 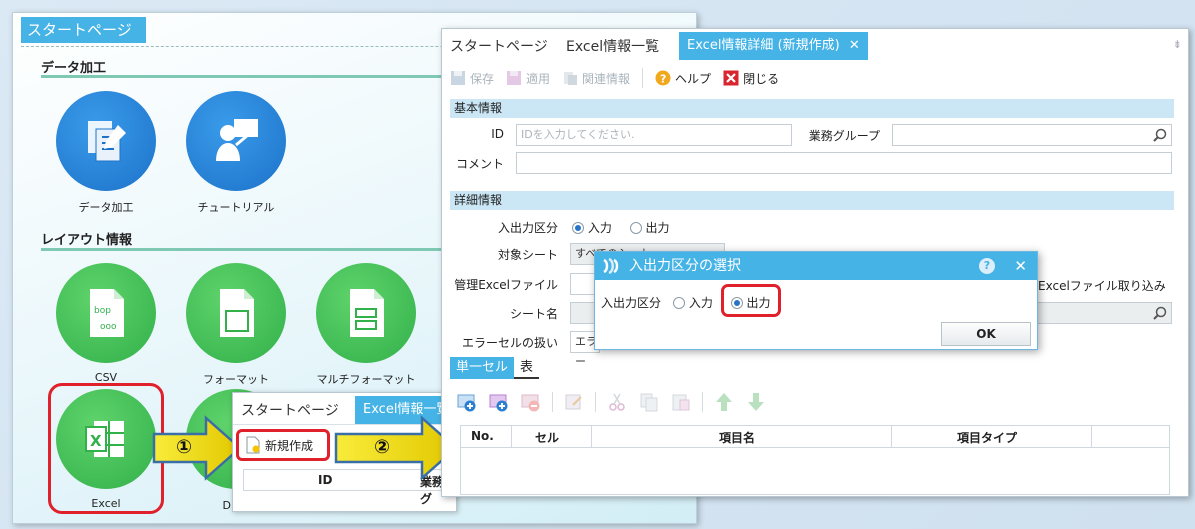 What do you see at coordinates (366, 379) in the screenshot?
I see `tile-label: マルチフォーマット` at bounding box center [366, 379].